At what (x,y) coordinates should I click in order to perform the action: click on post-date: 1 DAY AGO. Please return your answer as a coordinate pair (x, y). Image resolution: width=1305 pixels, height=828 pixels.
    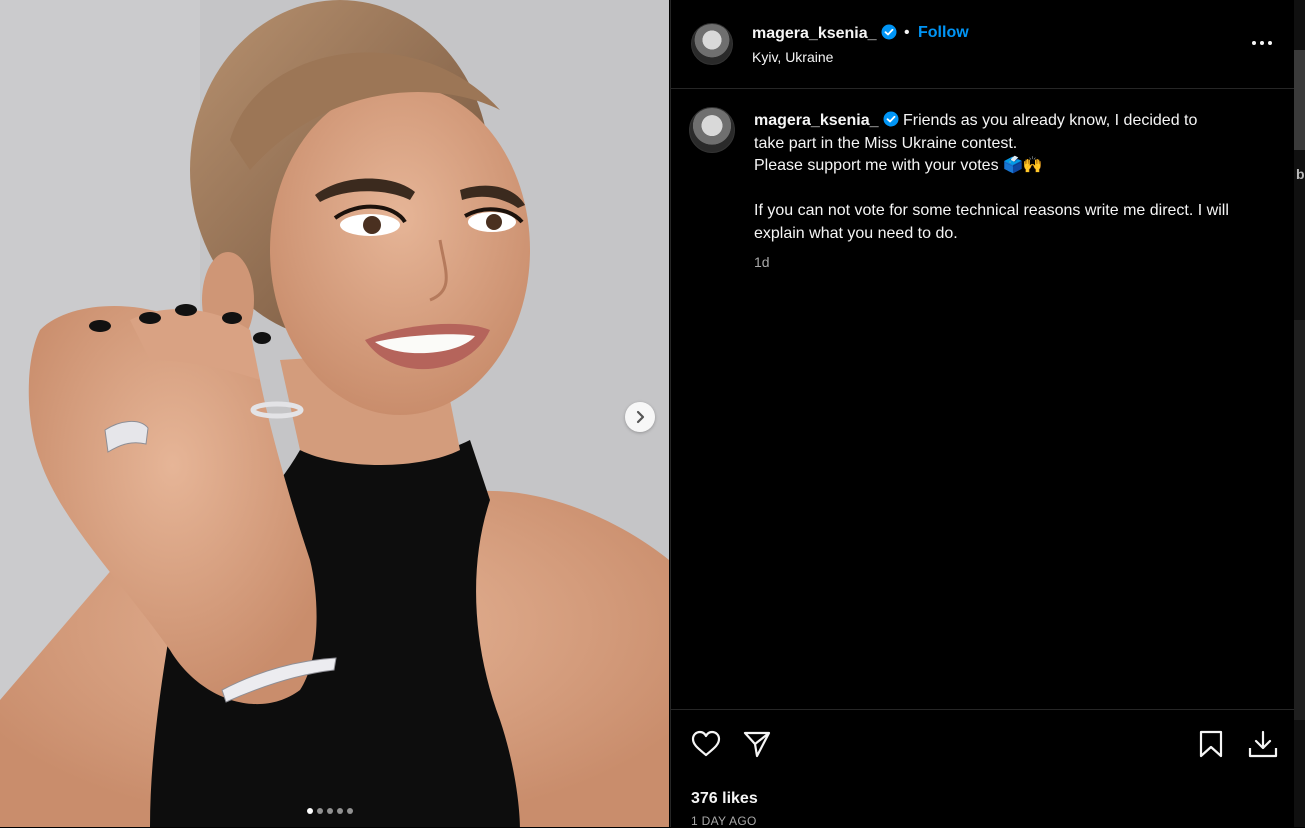
    Looking at the image, I should click on (724, 821).